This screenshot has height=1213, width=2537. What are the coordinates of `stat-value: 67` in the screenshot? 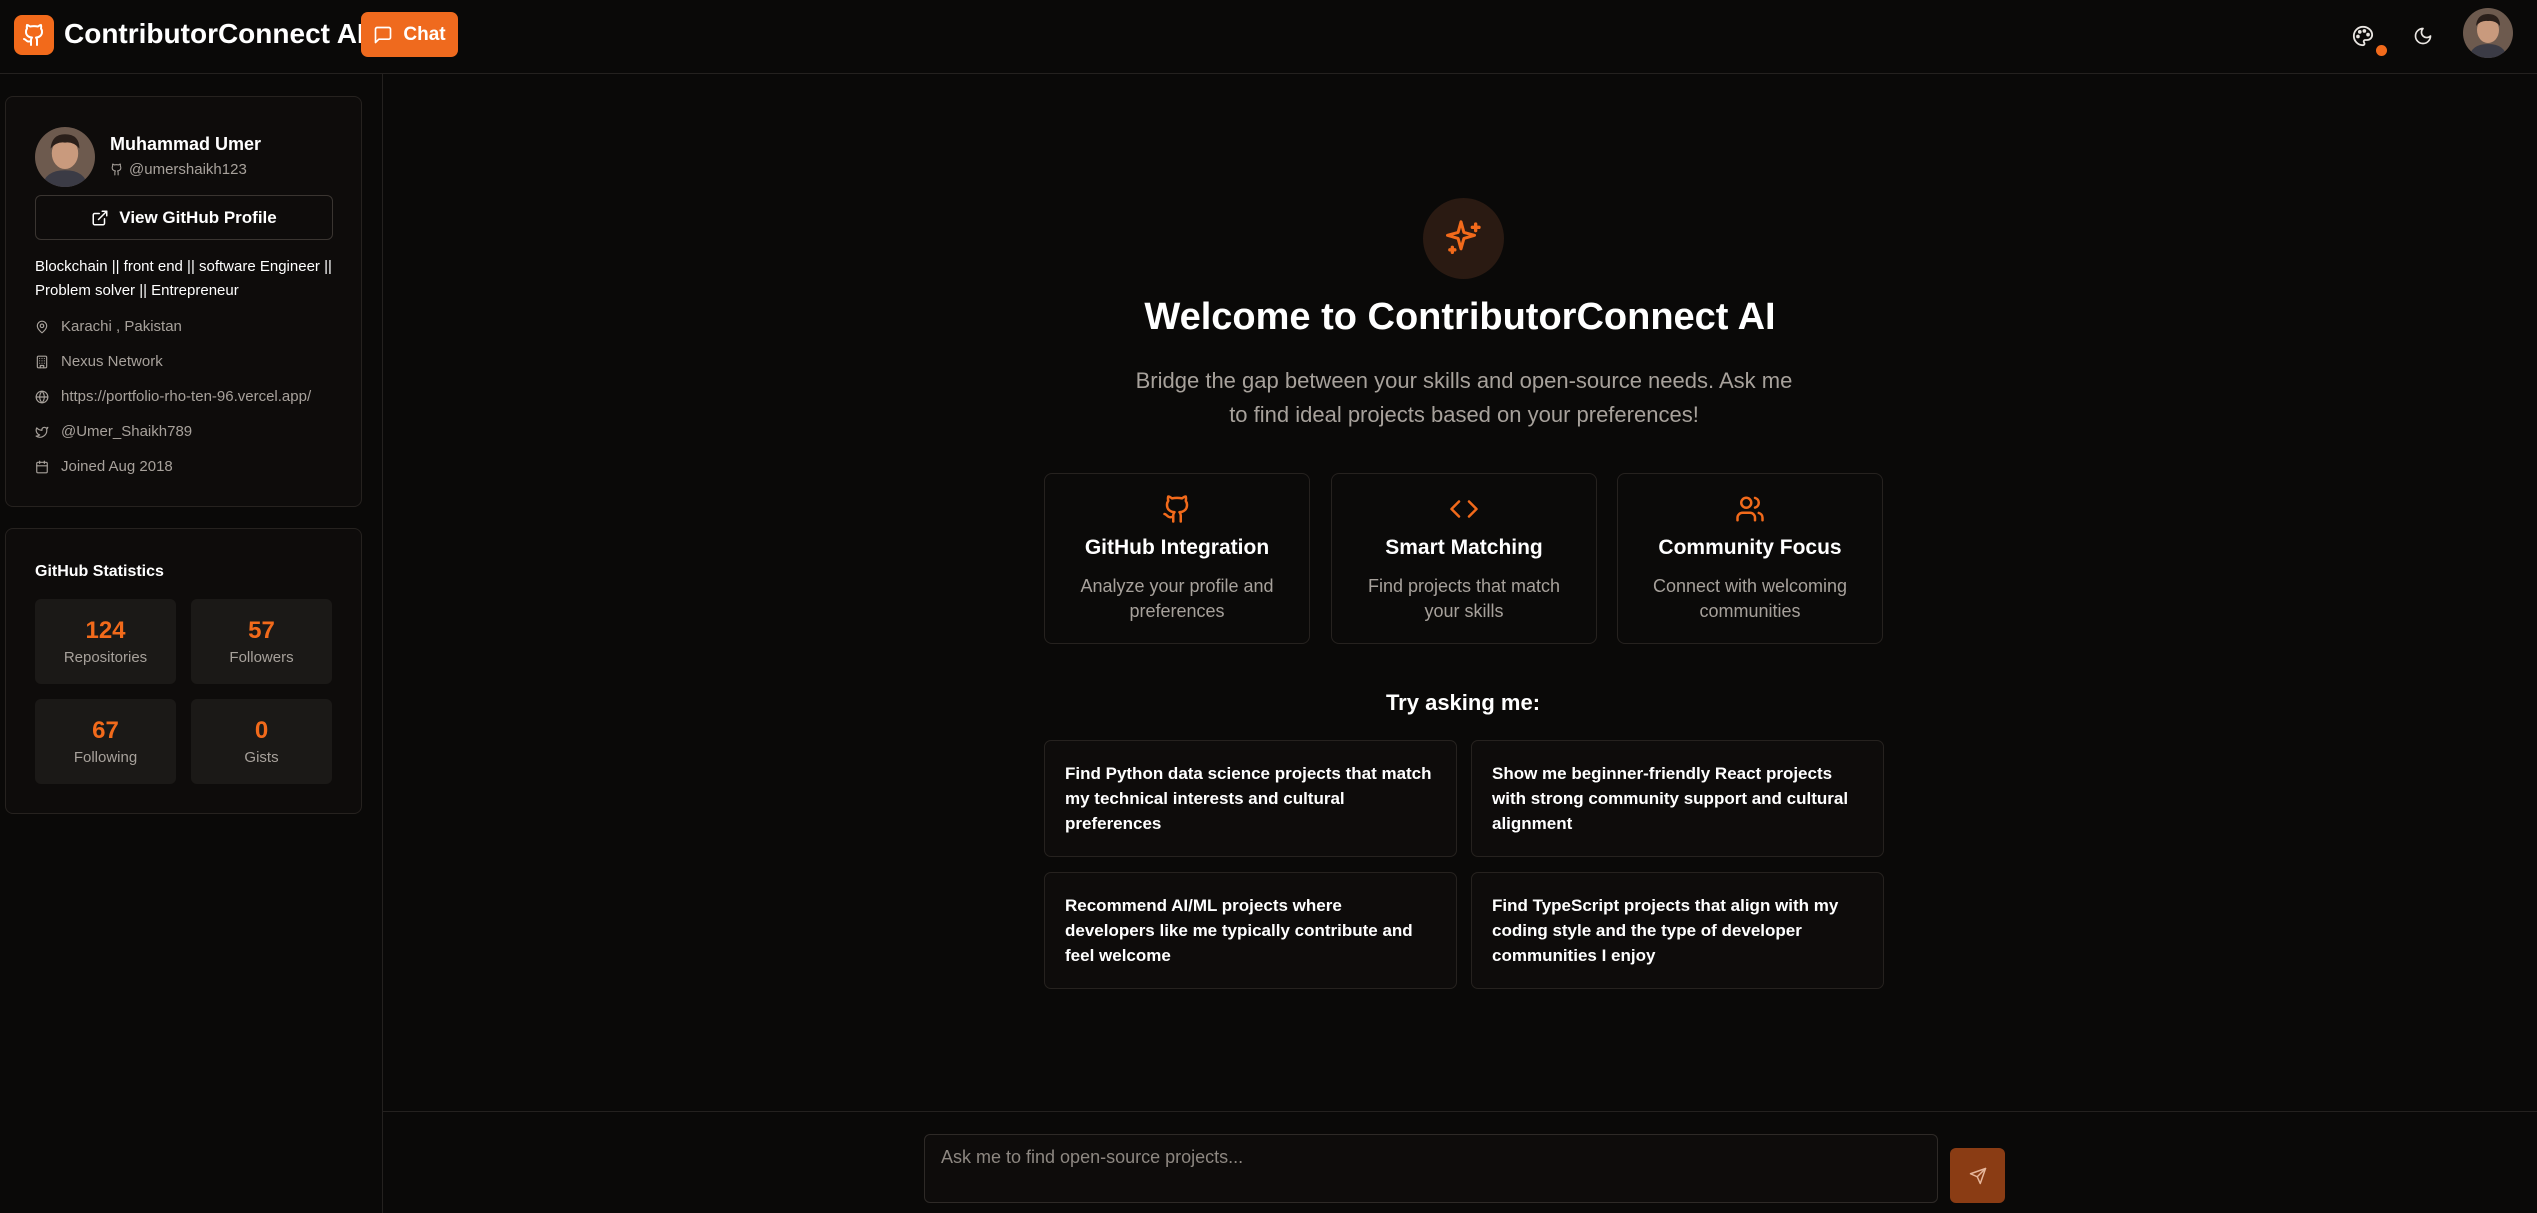 It's located at (105, 730).